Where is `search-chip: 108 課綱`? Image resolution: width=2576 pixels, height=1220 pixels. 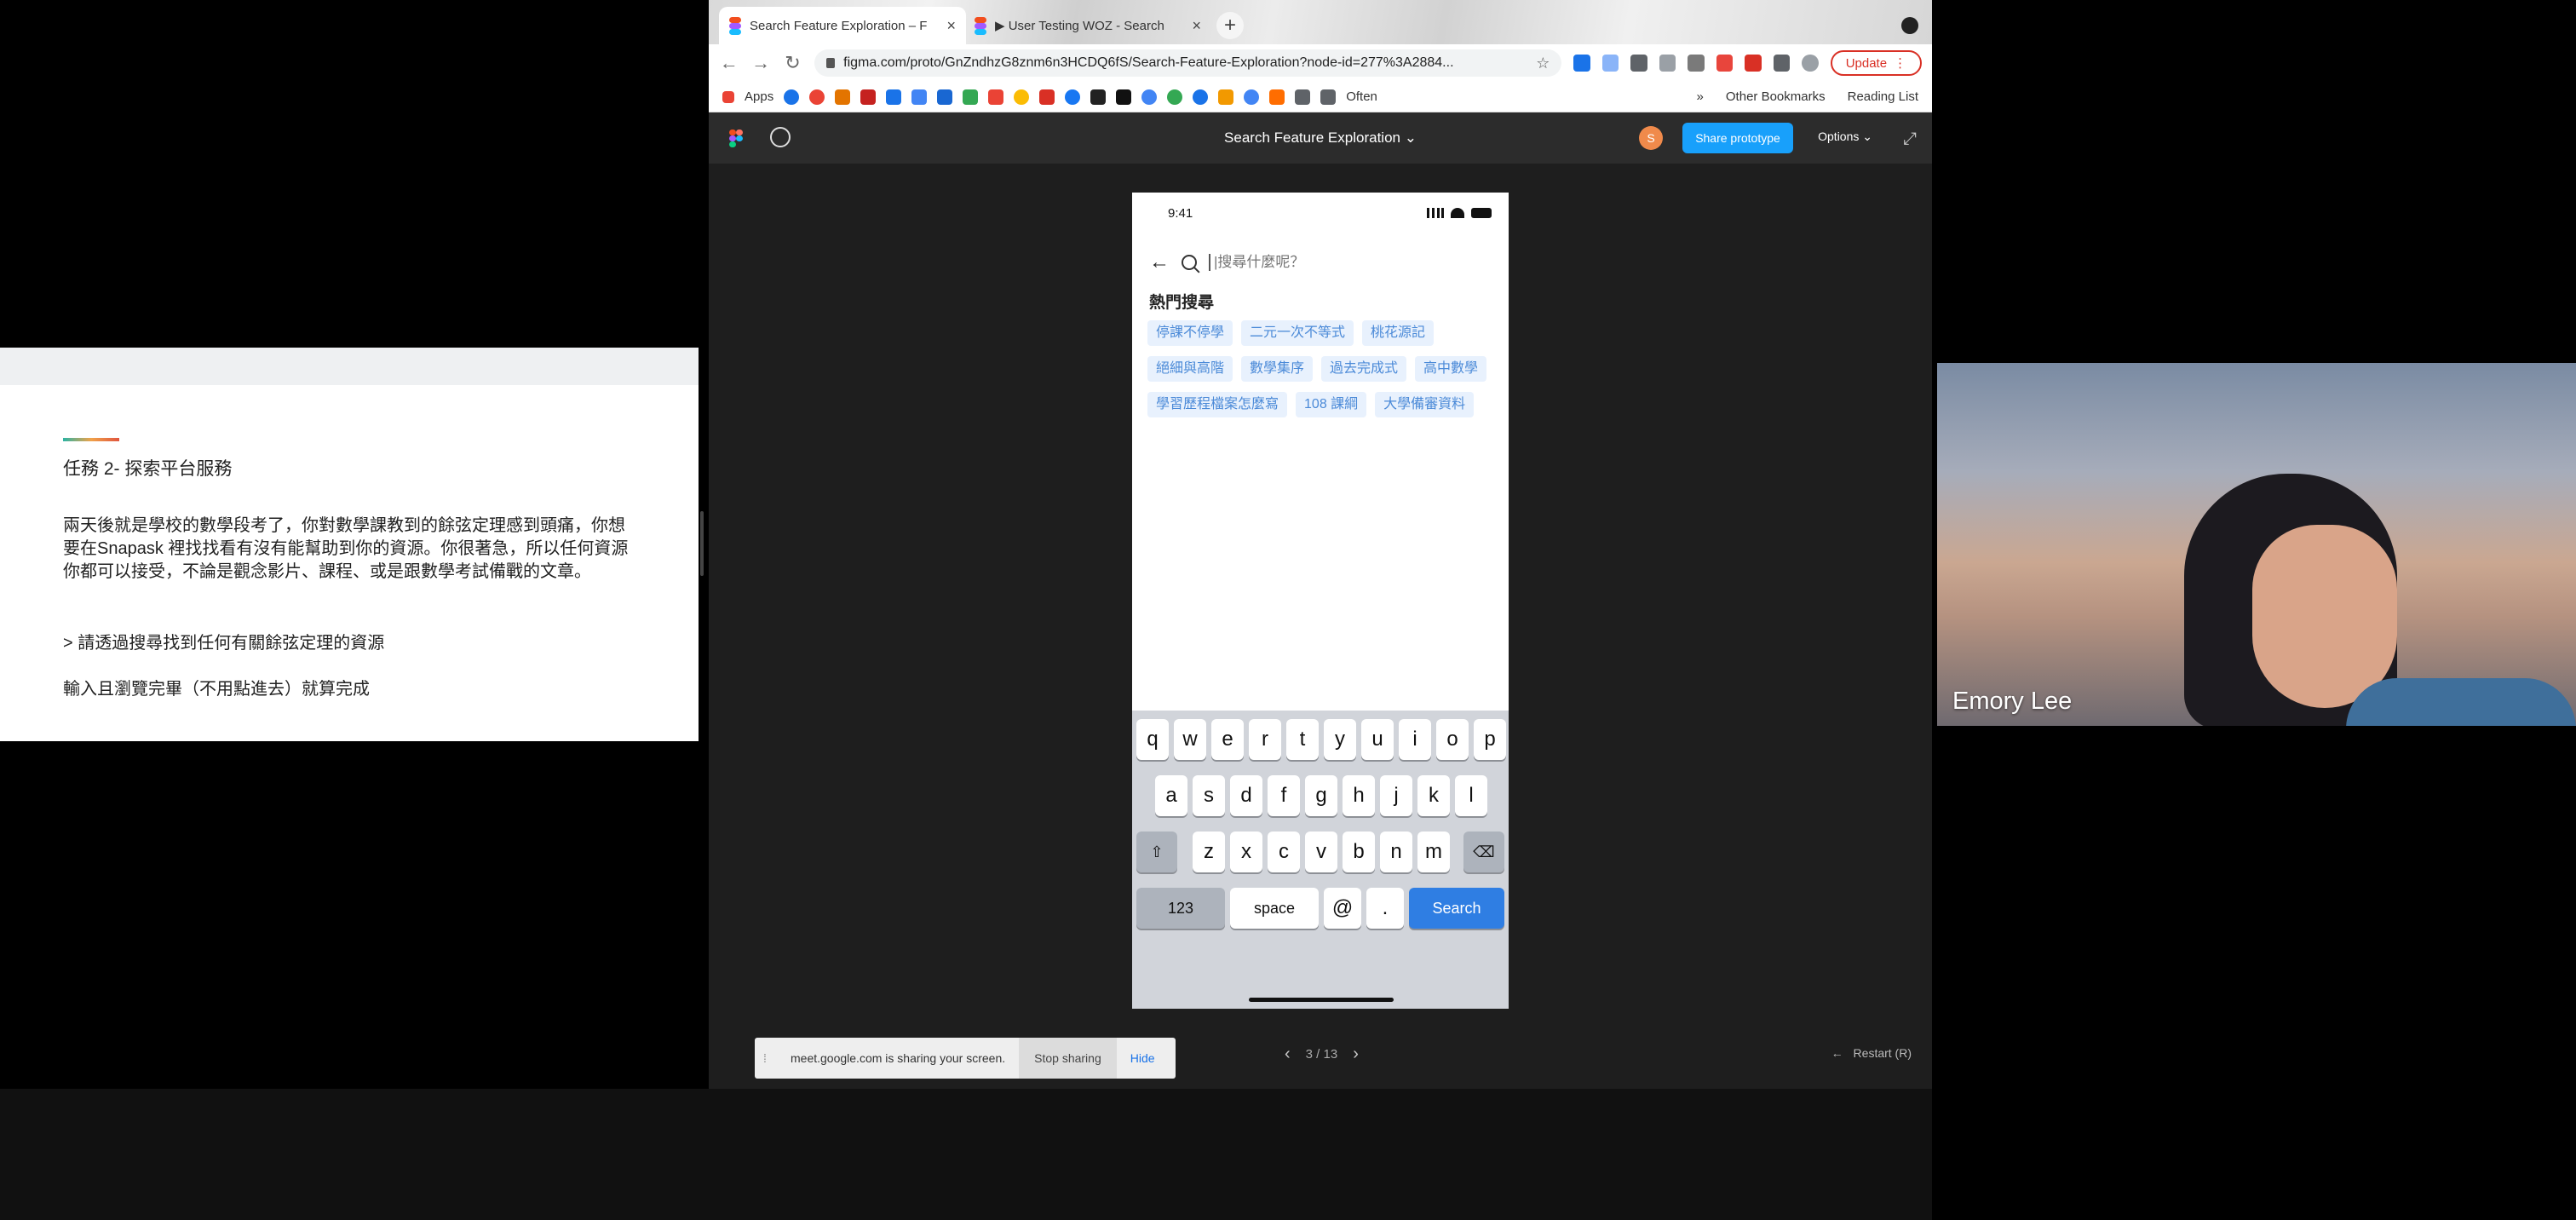
search-chip: 108 課綱 is located at coordinates (1332, 404).